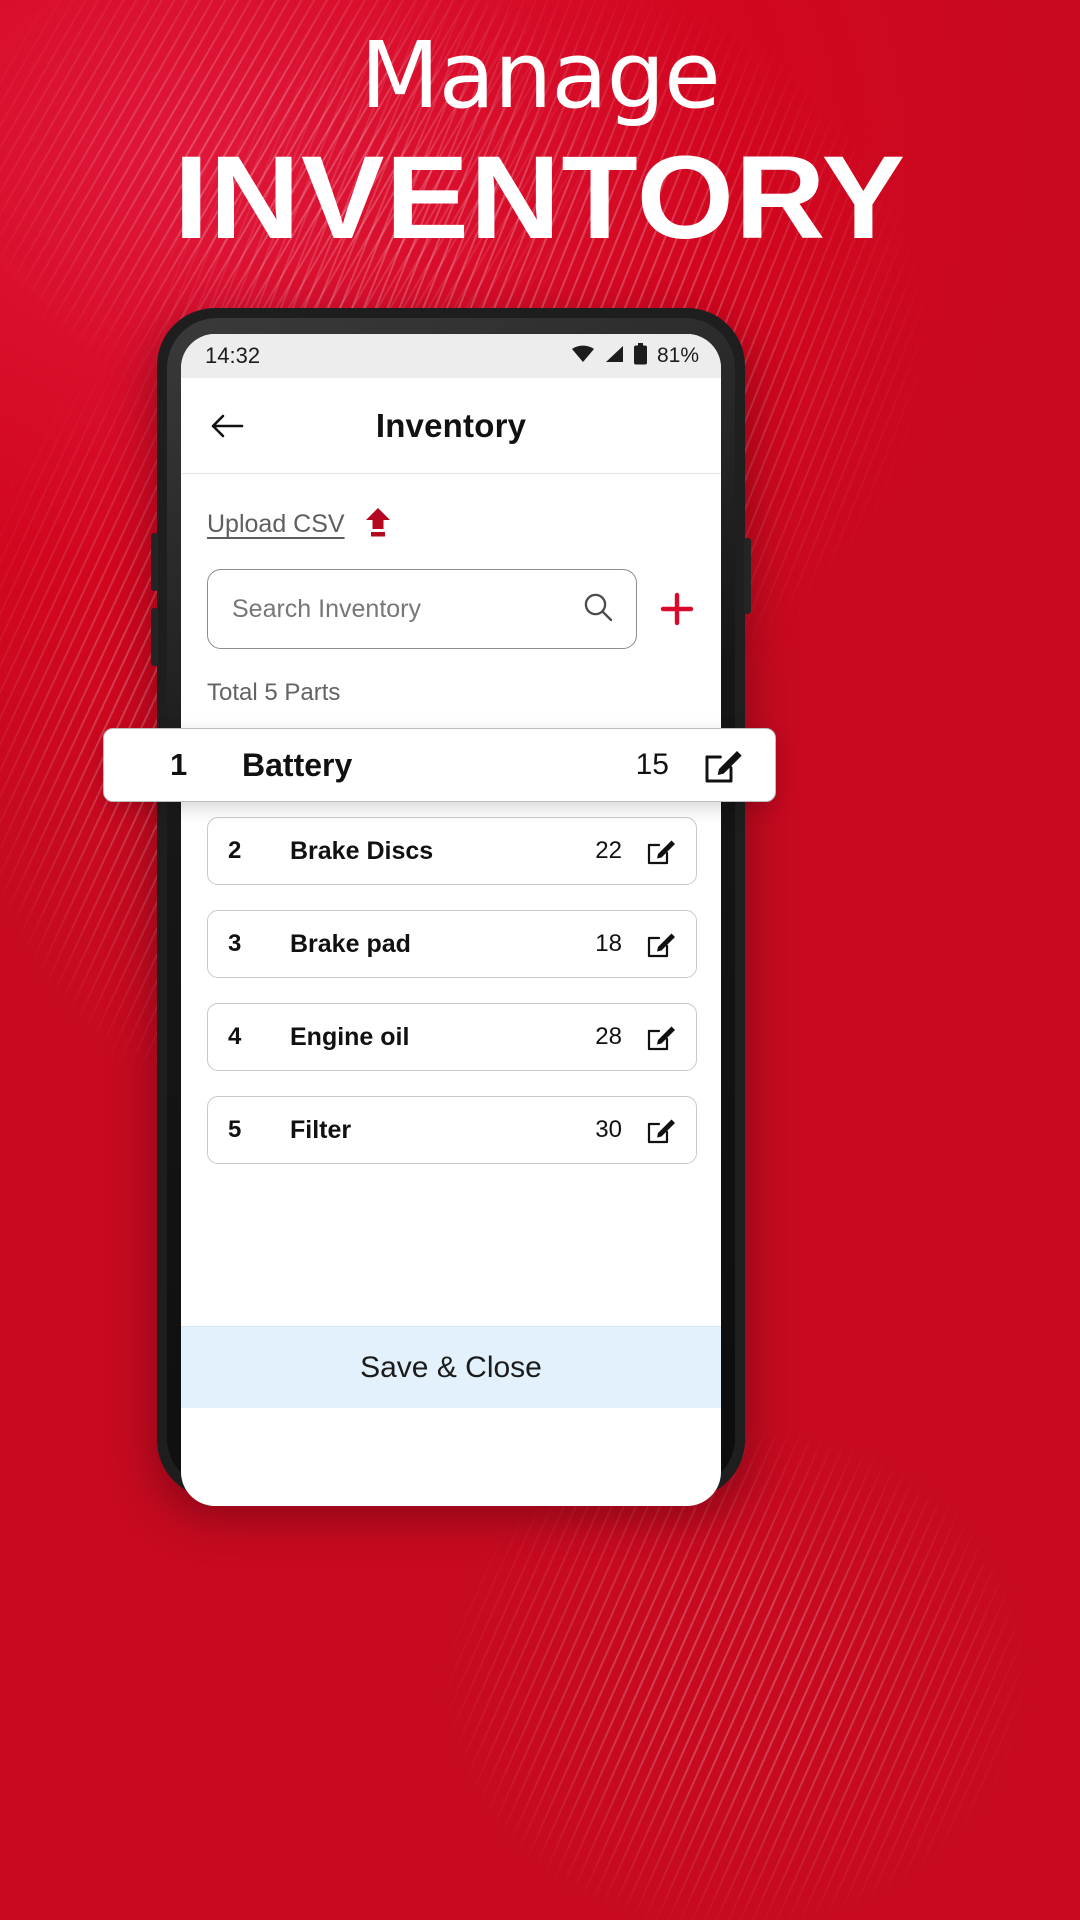 This screenshot has height=1920, width=1080. Describe the element at coordinates (235, 1036) in the screenshot. I see `row-index: 4` at that location.